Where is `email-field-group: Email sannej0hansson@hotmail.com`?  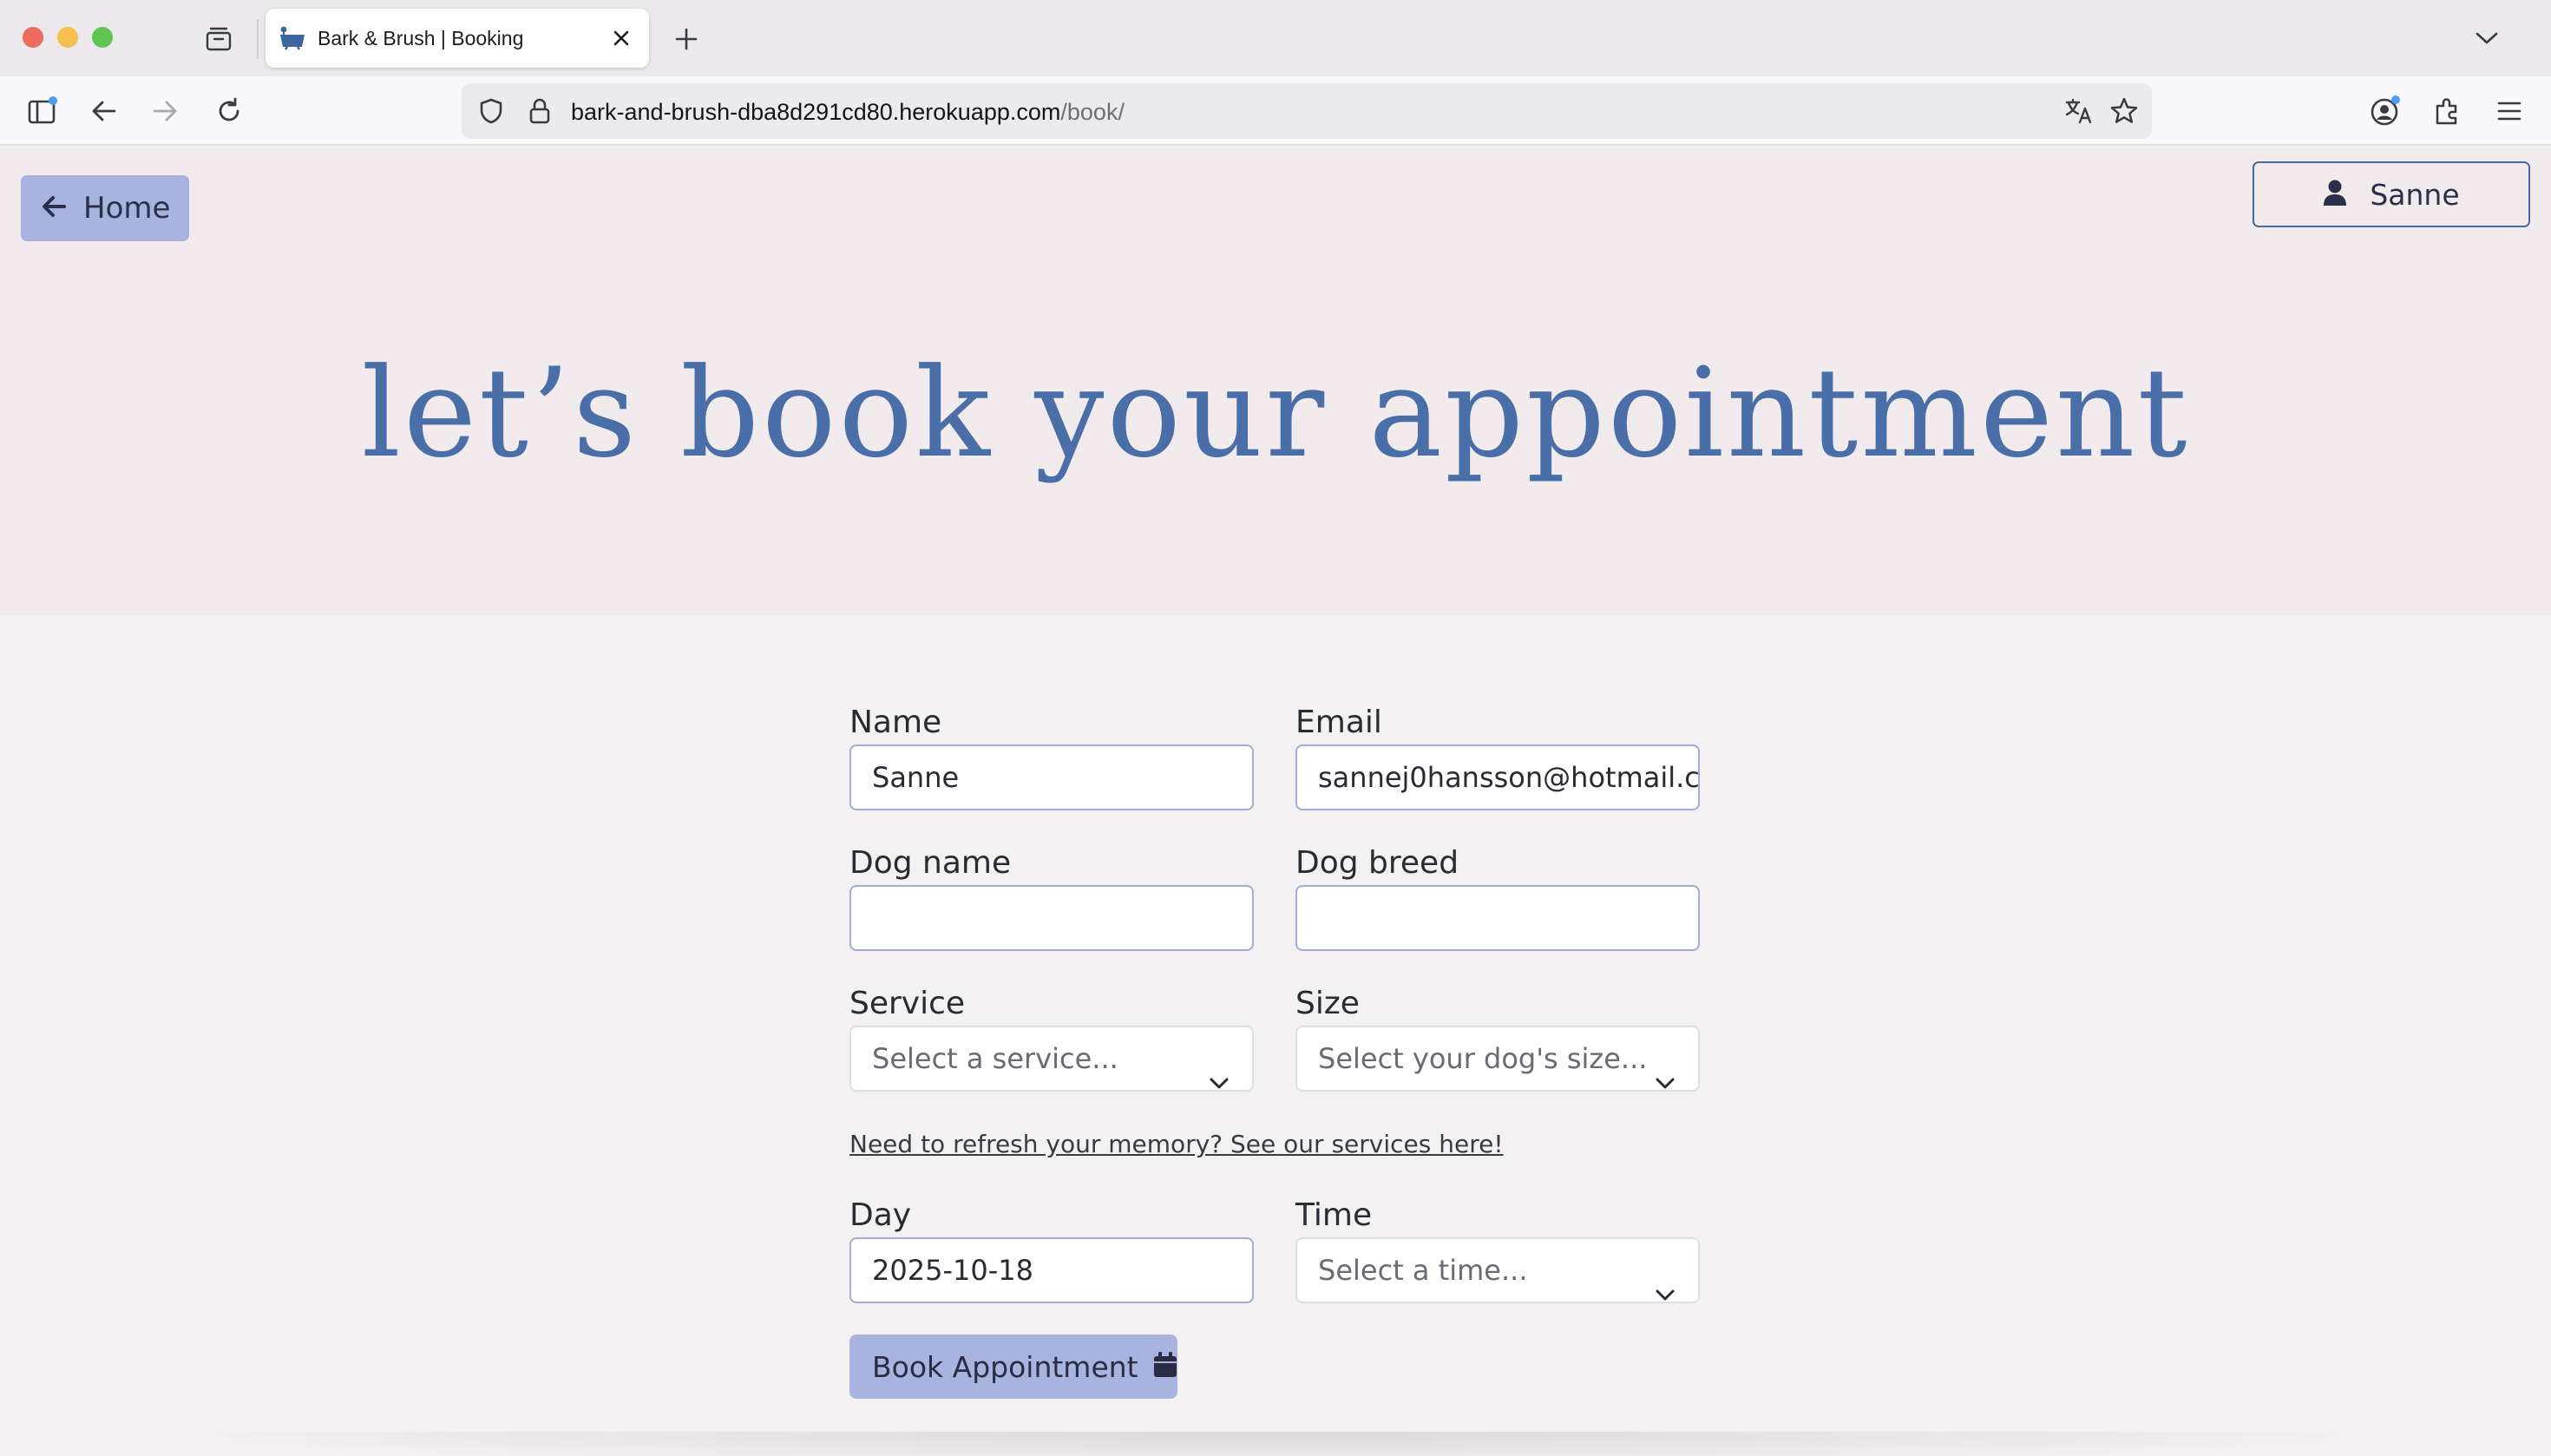 email-field-group: Email sannej0hansson@hotmail.com is located at coordinates (1497, 755).